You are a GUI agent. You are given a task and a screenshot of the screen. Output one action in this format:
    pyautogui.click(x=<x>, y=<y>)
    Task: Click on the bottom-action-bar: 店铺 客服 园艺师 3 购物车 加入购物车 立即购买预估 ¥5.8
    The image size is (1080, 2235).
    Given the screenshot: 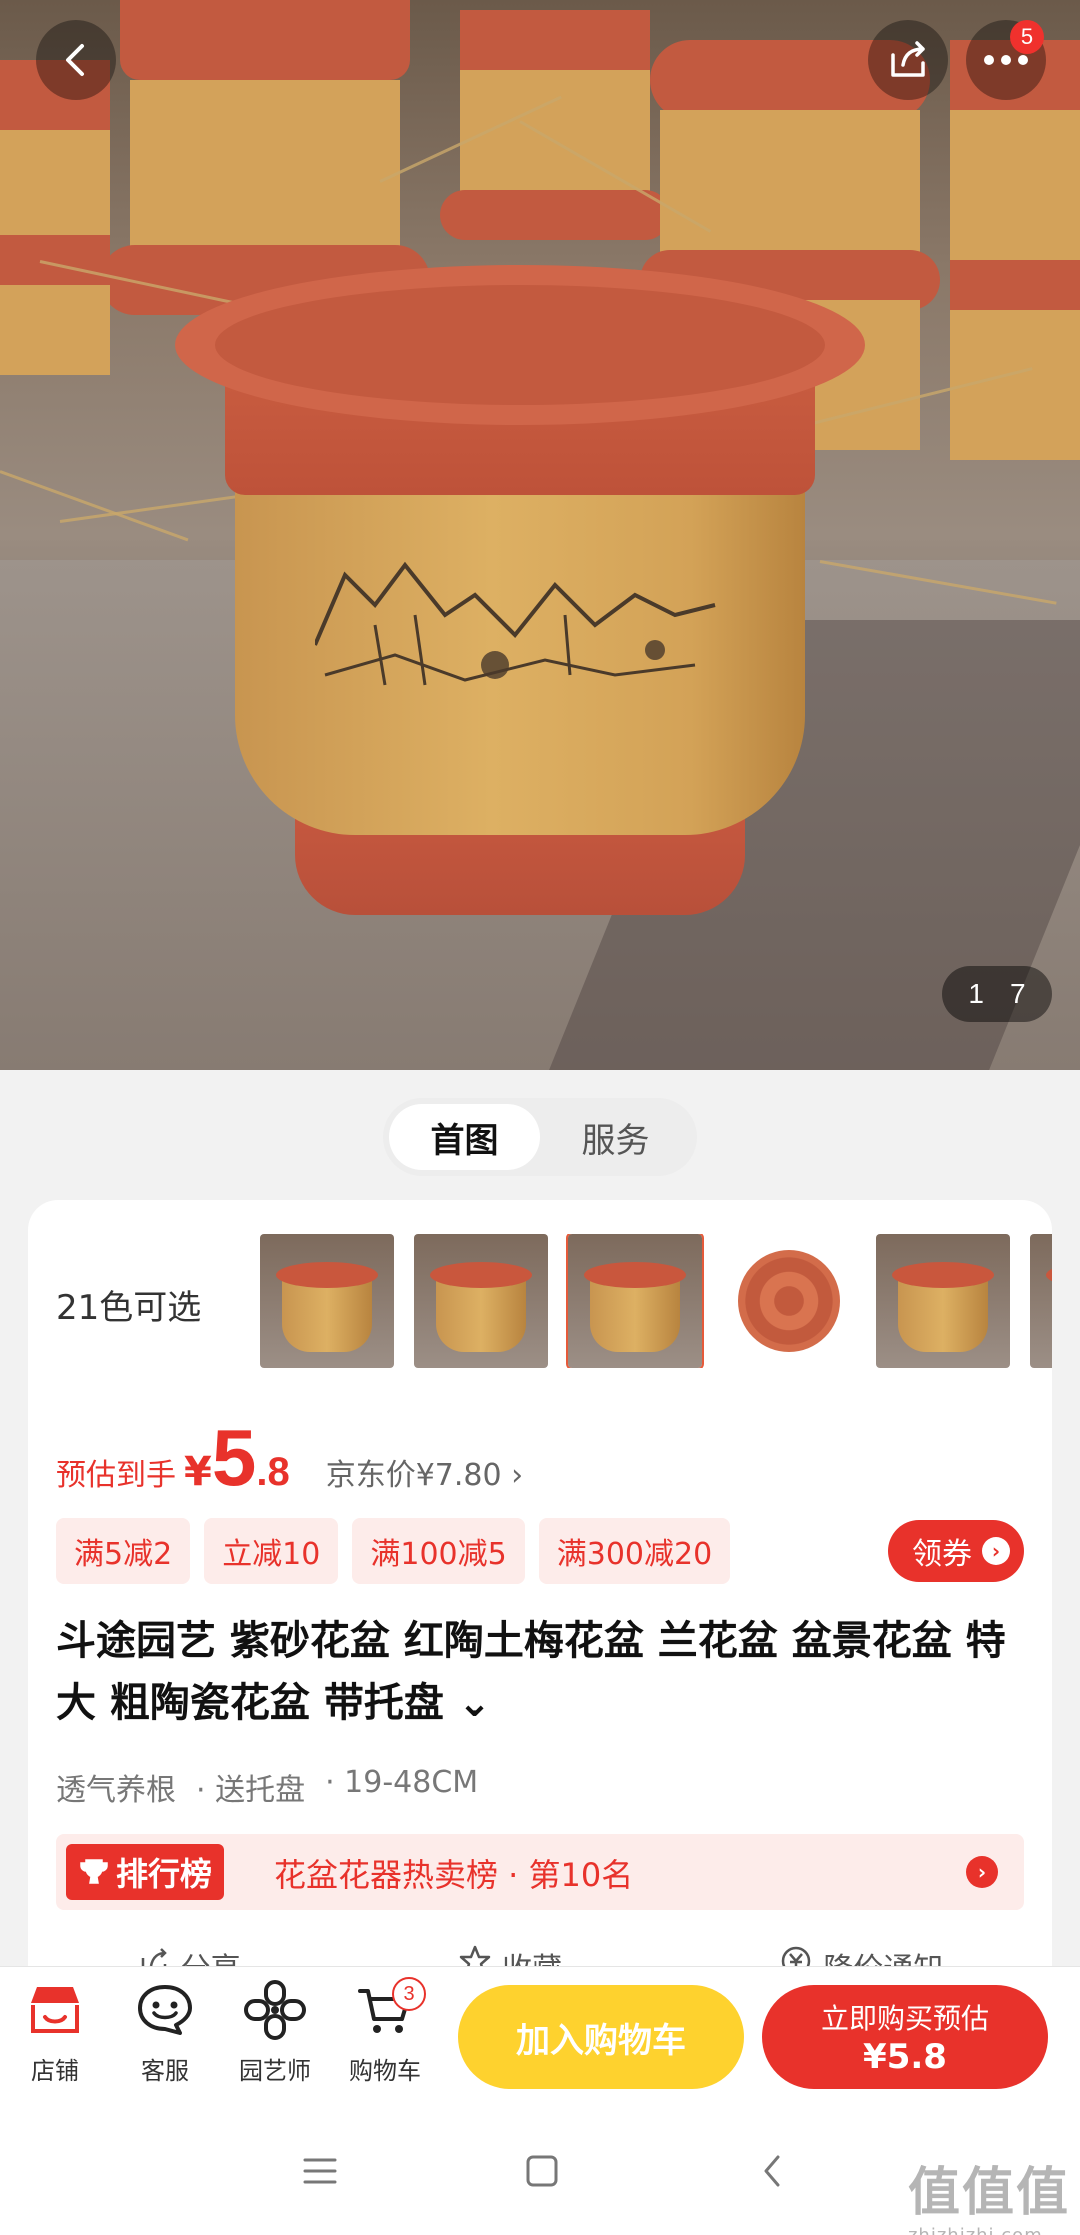 What is the action you would take?
    pyautogui.click(x=540, y=2036)
    